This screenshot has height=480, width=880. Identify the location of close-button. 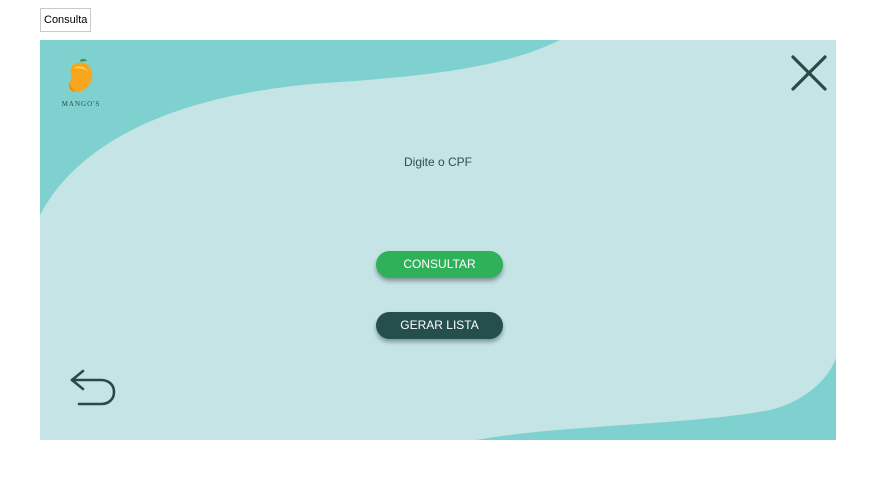
(809, 73).